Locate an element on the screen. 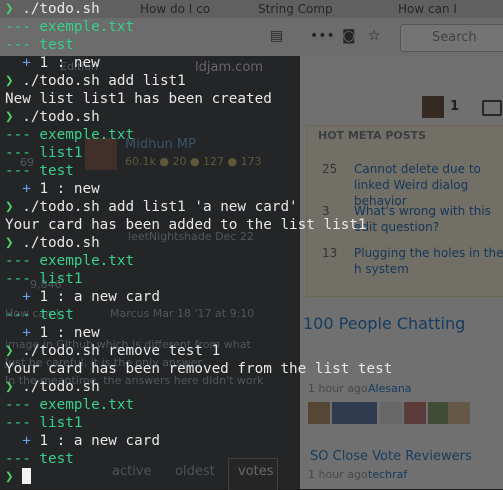 Image resolution: width=503 pixels, height=490 pixels. command-text: ./todo.sh remove test 1 is located at coordinates (121, 351).